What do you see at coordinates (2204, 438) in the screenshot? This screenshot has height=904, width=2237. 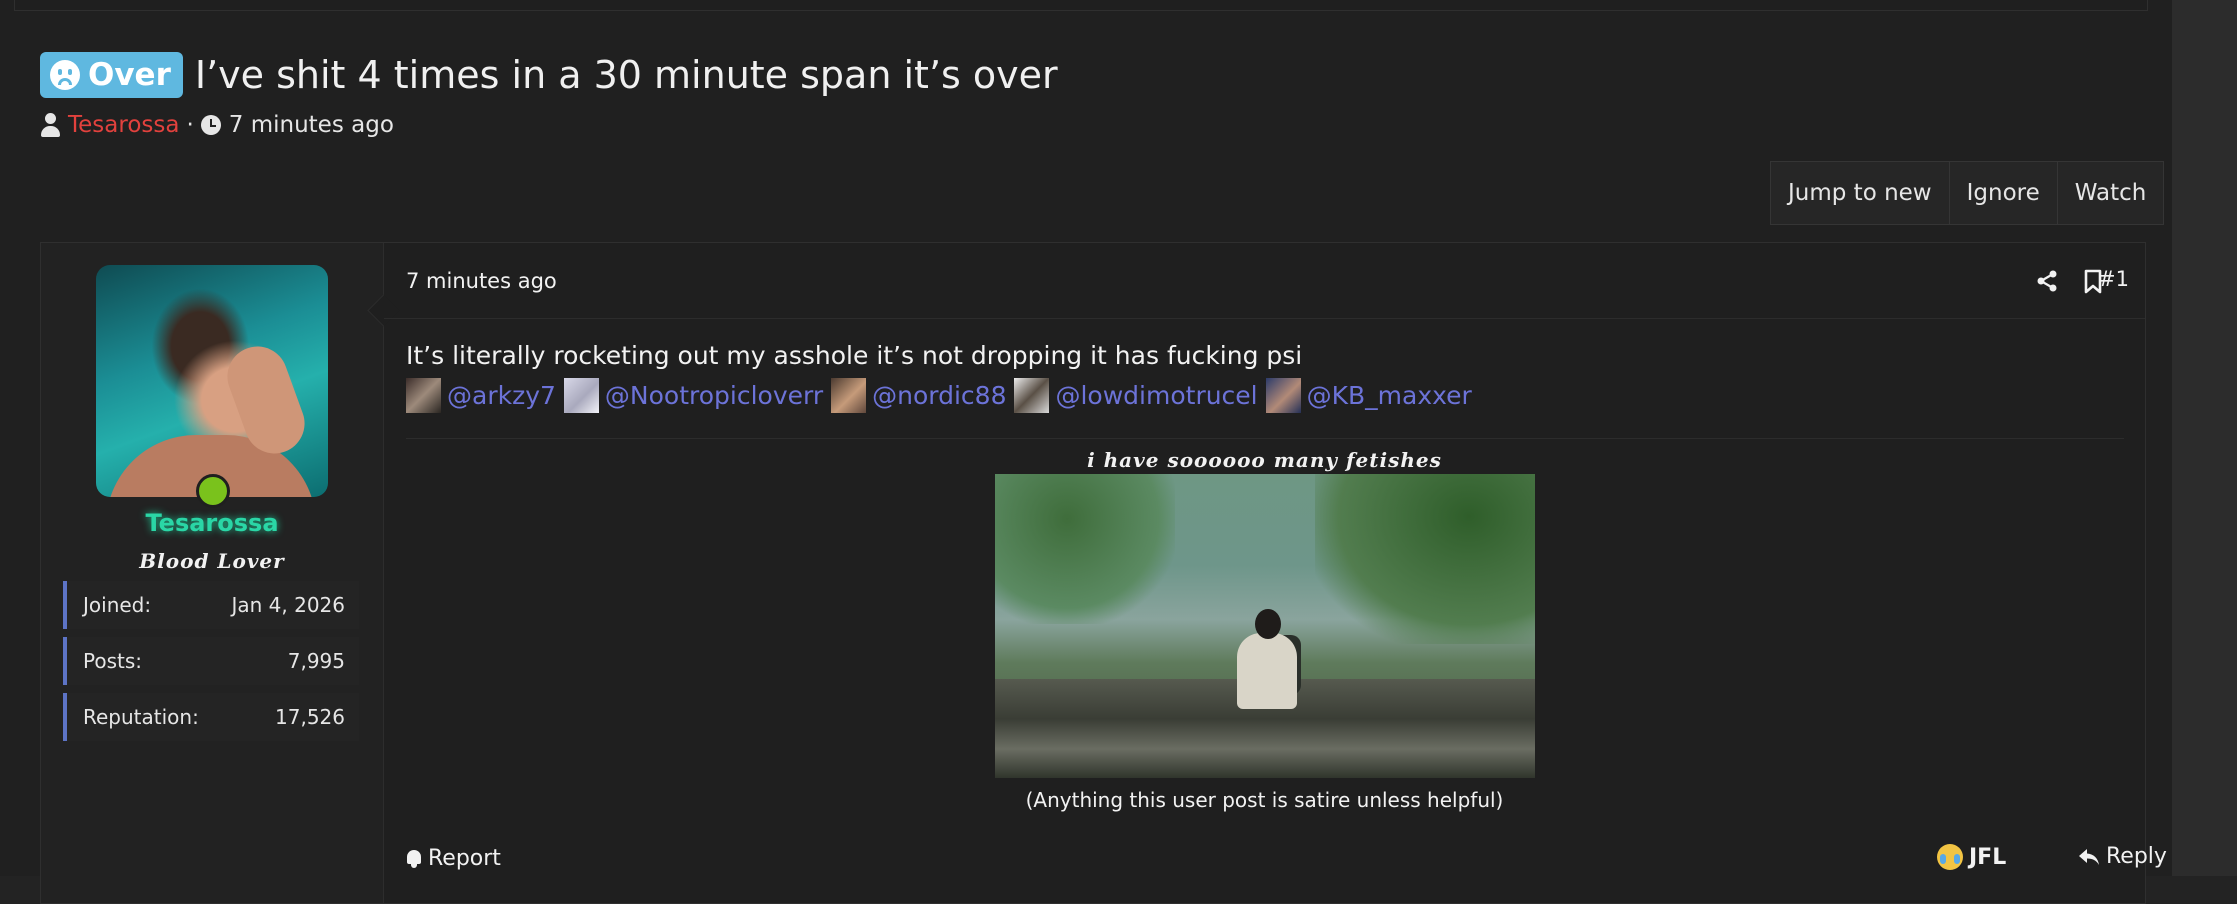 I see `right-gutter` at bounding box center [2204, 438].